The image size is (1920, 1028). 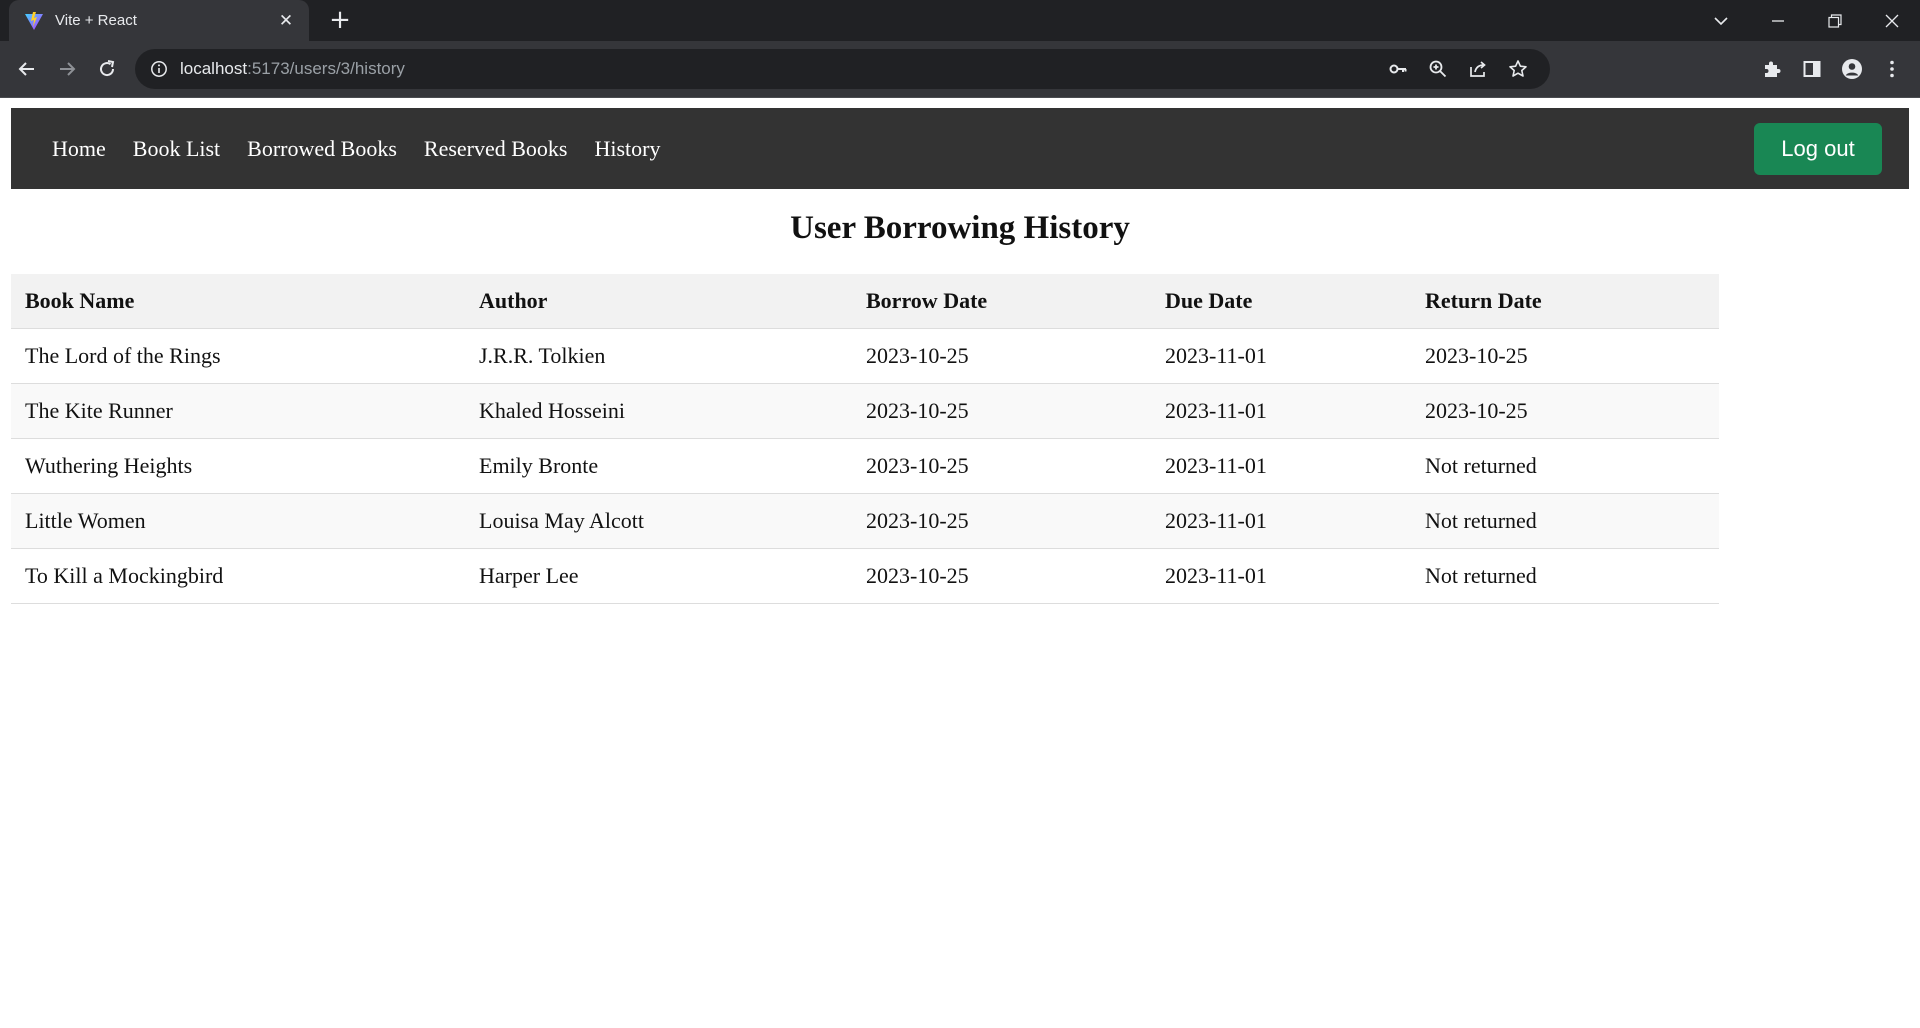 What do you see at coordinates (1892, 69) in the screenshot?
I see `browser-menu-icon` at bounding box center [1892, 69].